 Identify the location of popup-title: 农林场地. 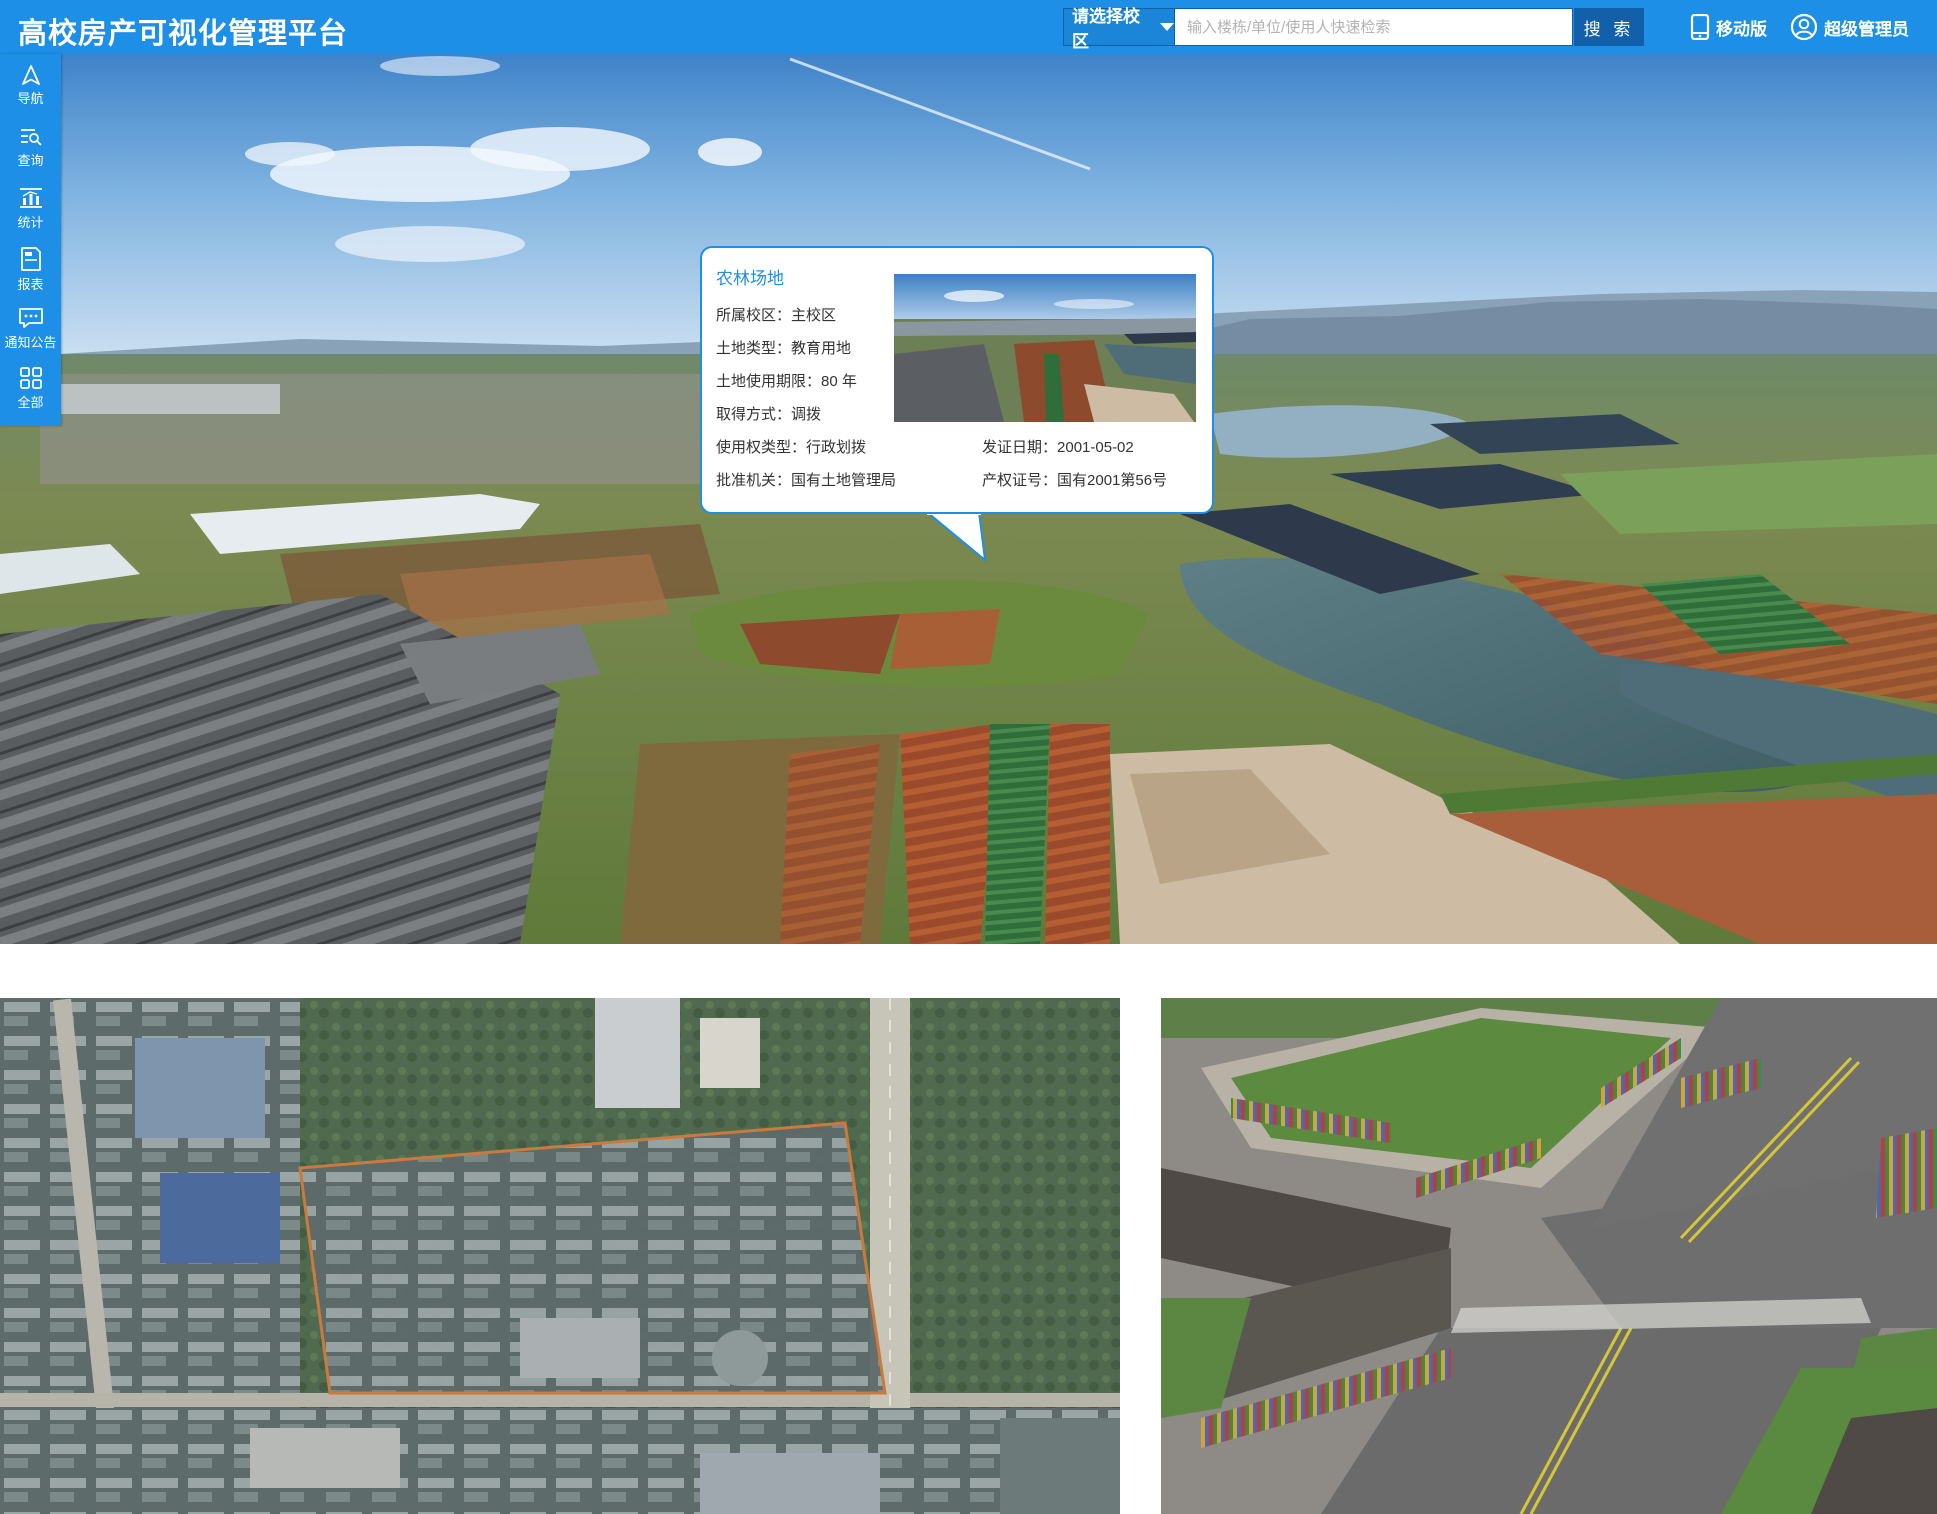
(750, 276).